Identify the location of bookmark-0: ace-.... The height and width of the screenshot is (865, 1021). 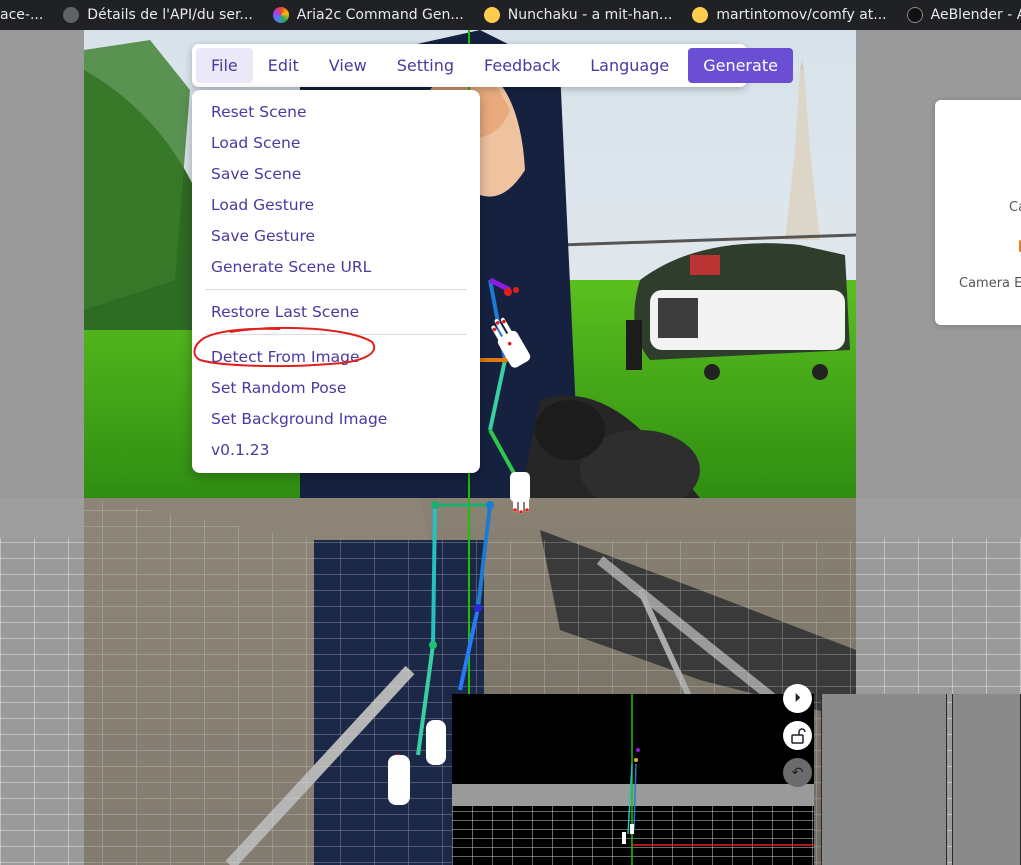
(26, 15).